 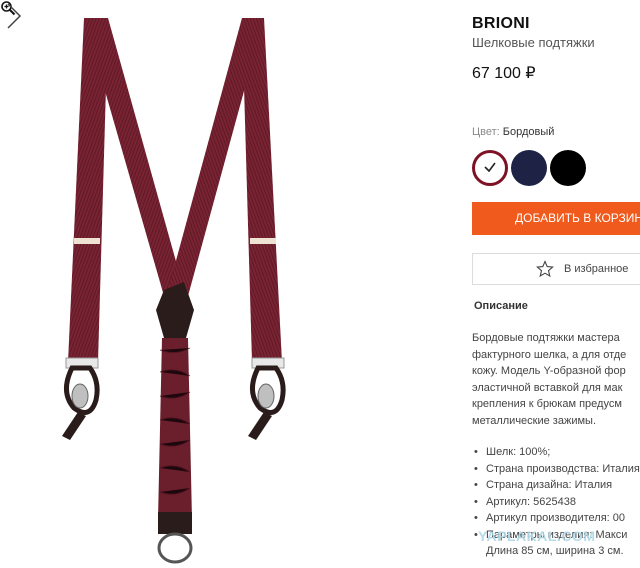 I want to click on spec-item: • Артикул производителя: 00, so click(x=549, y=518).